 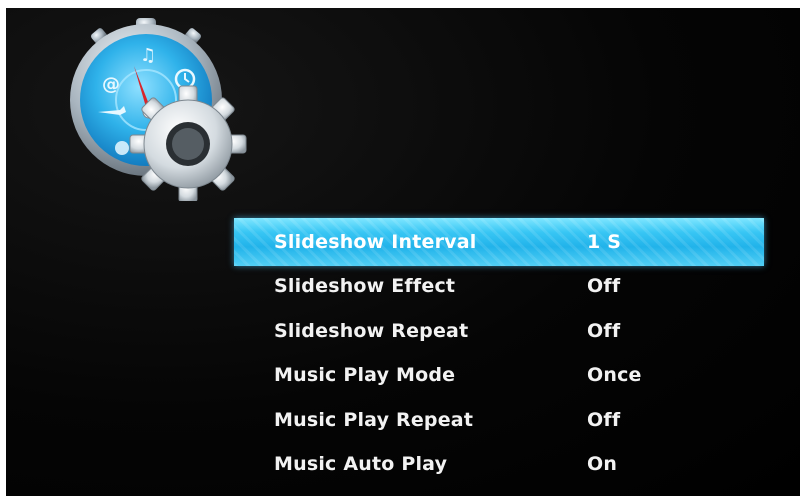 I want to click on menu-item-slideshow-interval: Slideshow Interval 1 S, so click(x=499, y=242).